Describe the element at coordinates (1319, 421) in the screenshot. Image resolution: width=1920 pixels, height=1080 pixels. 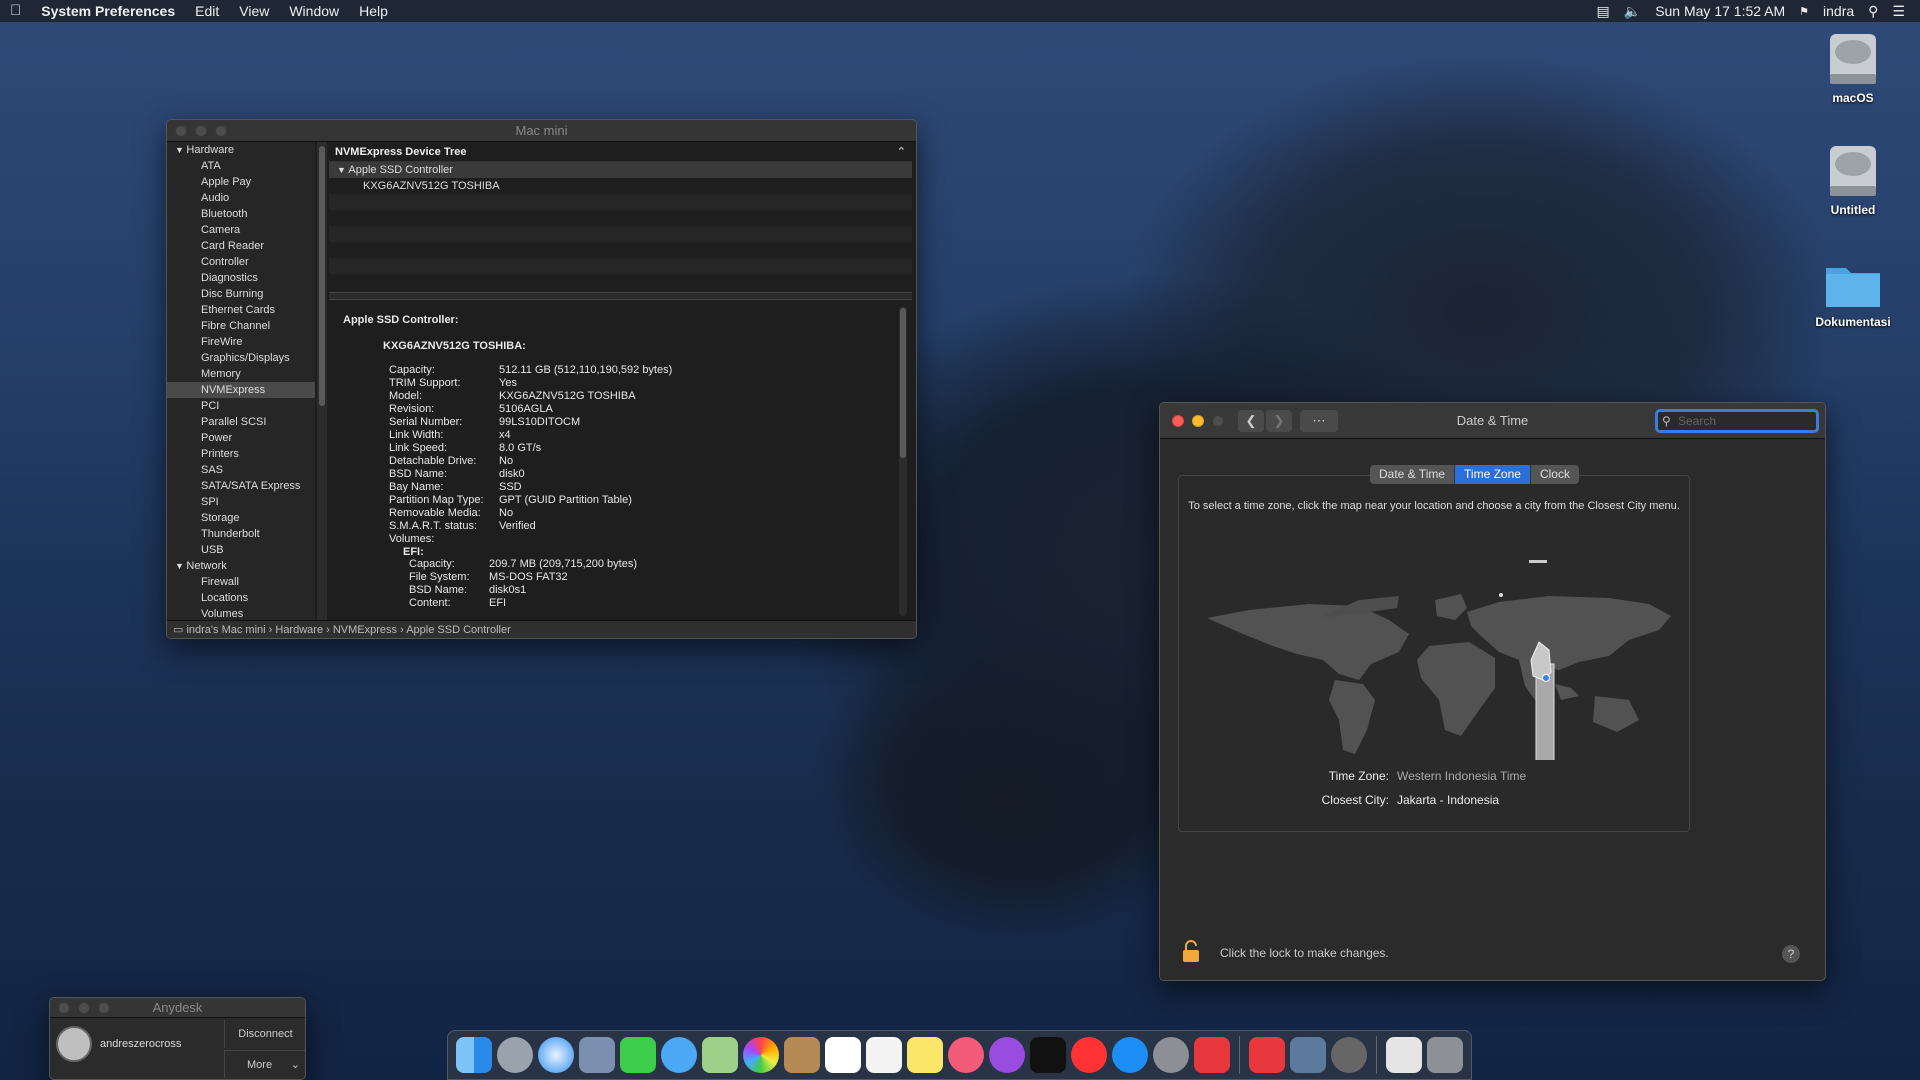
I see `show-all-button: ⋯` at that location.